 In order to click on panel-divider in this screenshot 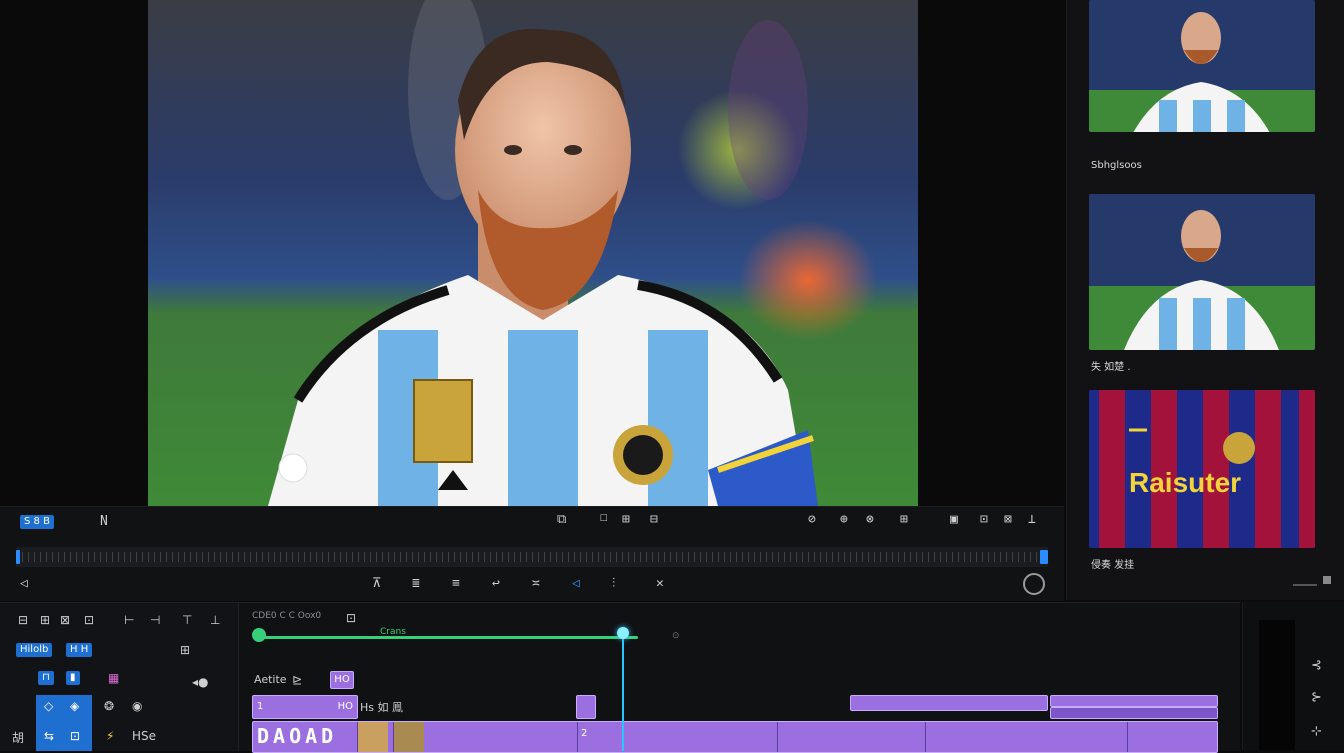, I will do `click(1305, 585)`.